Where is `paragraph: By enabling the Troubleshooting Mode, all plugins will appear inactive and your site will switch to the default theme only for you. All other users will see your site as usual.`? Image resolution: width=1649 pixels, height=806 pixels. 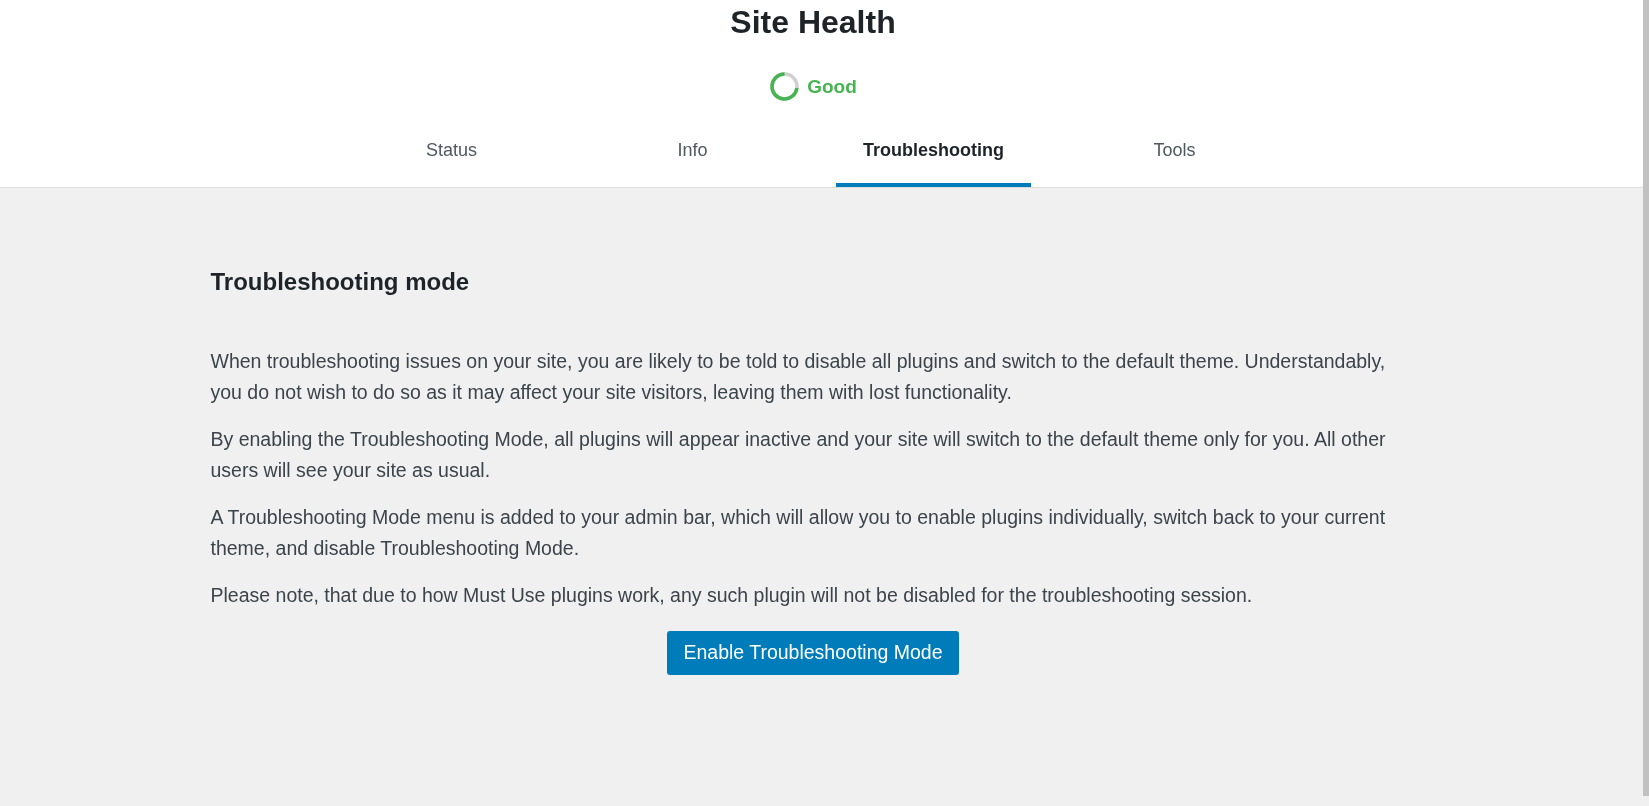 paragraph: By enabling the Troubleshooting Mode, all plugins will appear inactive and your site will switch to the default theme only for you. All other users will see your site as usual. is located at coordinates (798, 455).